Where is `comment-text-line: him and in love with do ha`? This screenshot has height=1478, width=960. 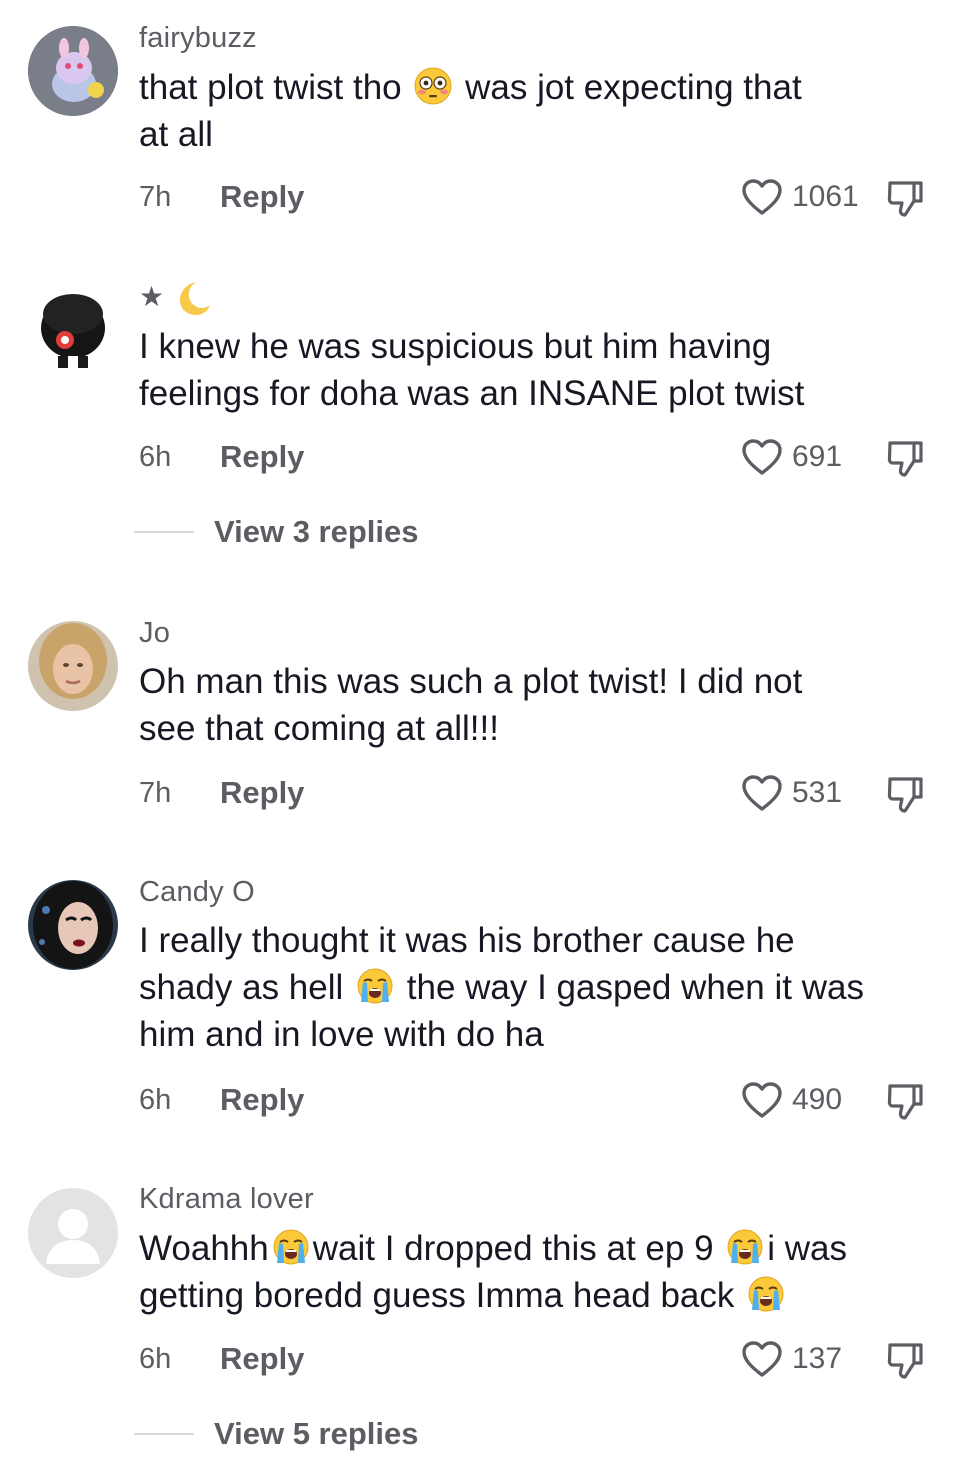
comment-text-line: him and in love with do ha is located at coordinates (539, 1034).